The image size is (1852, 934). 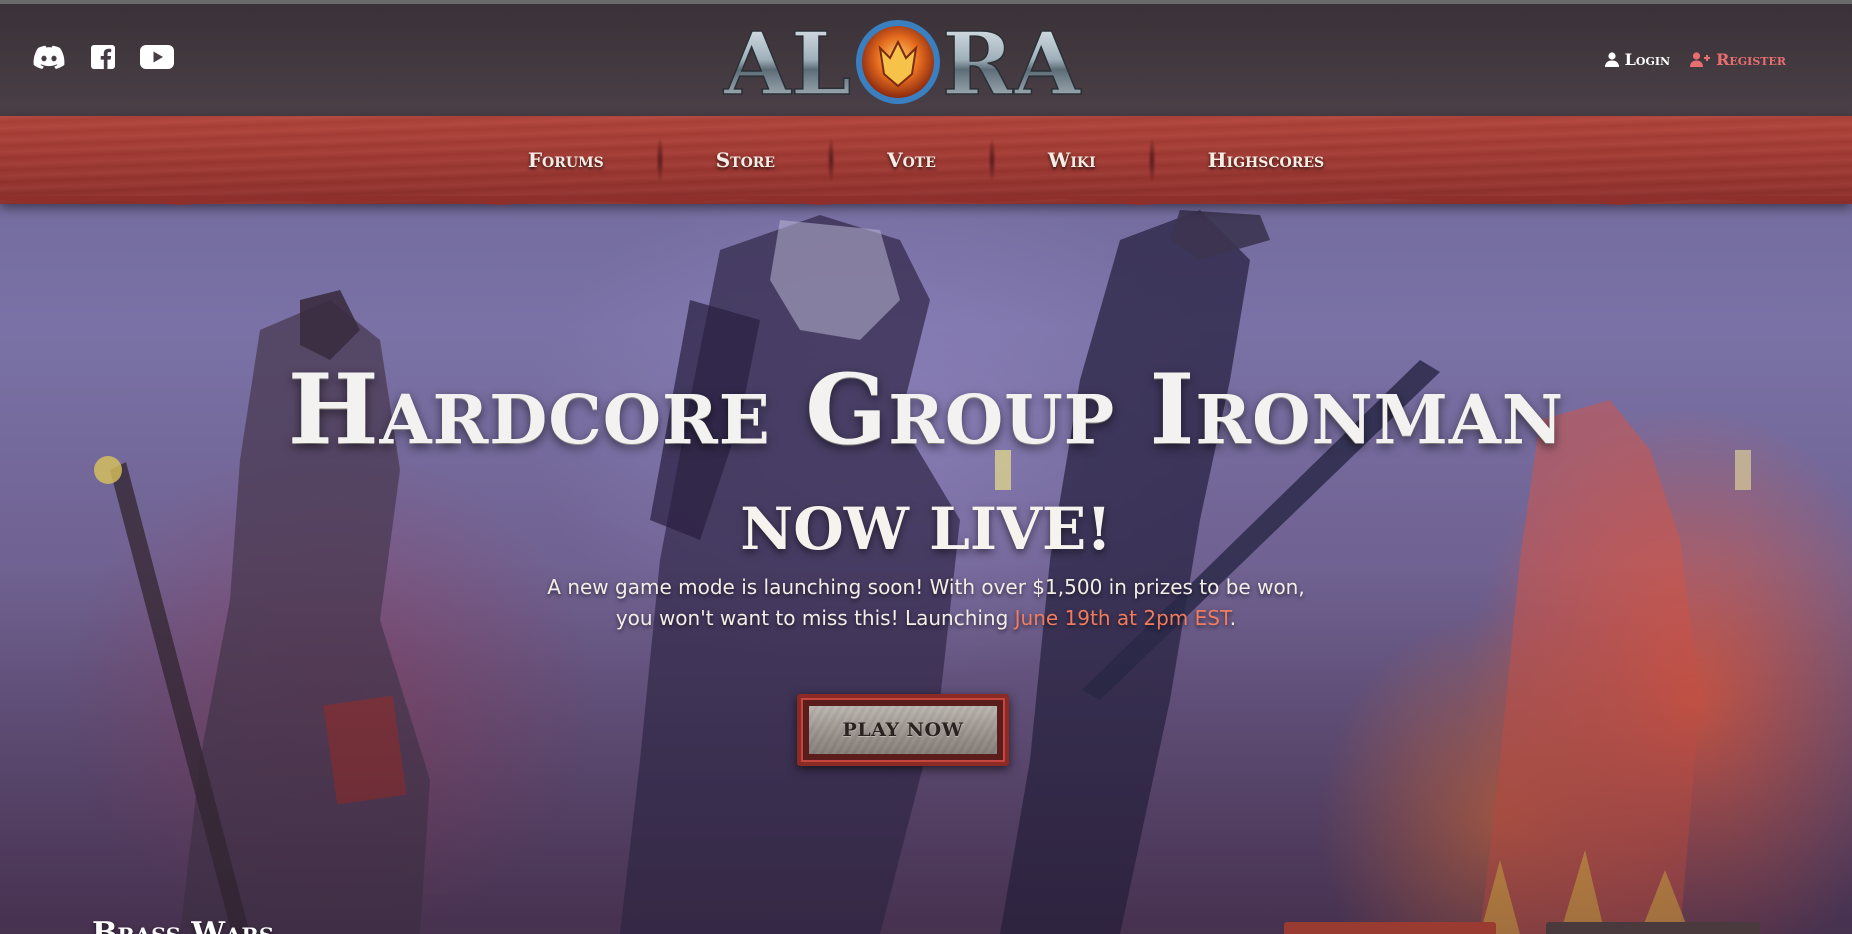 What do you see at coordinates (1266, 160) in the screenshot?
I see `nav-item-highscores: Highscores` at bounding box center [1266, 160].